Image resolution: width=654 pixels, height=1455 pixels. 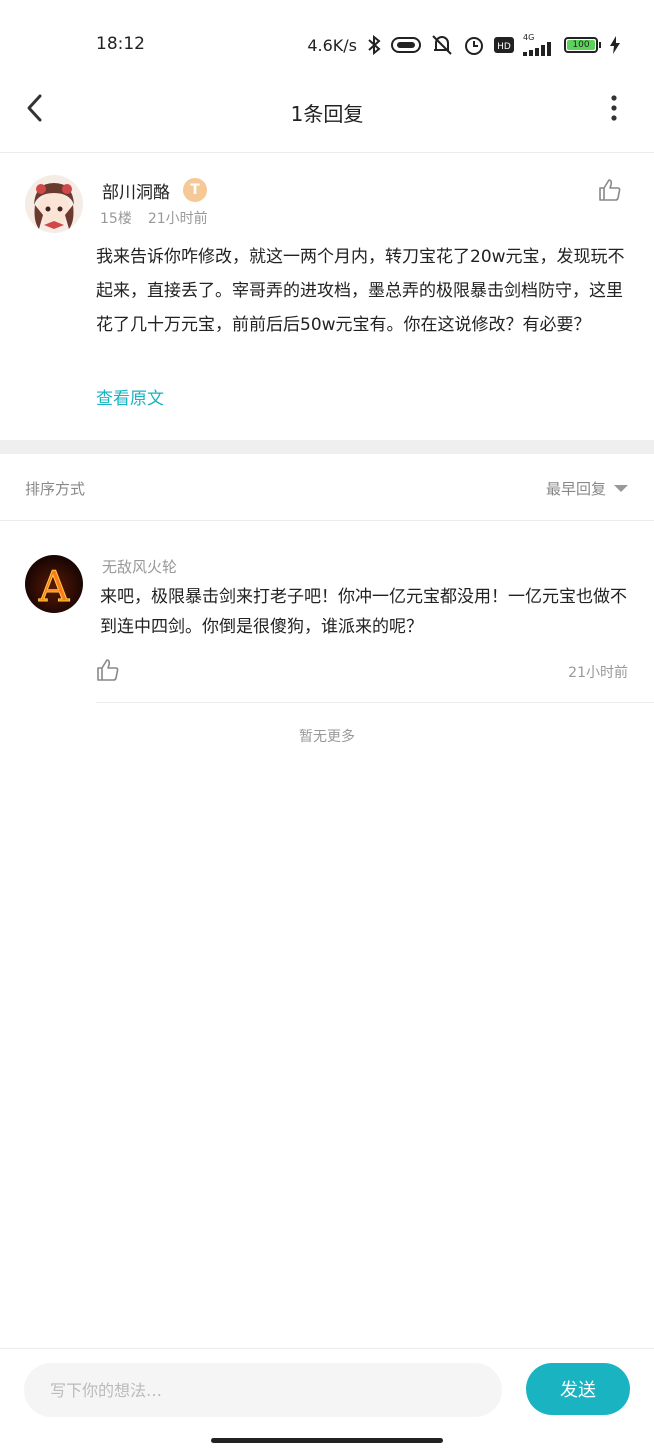 I want to click on reply-time: 21小时前, so click(x=598, y=673).